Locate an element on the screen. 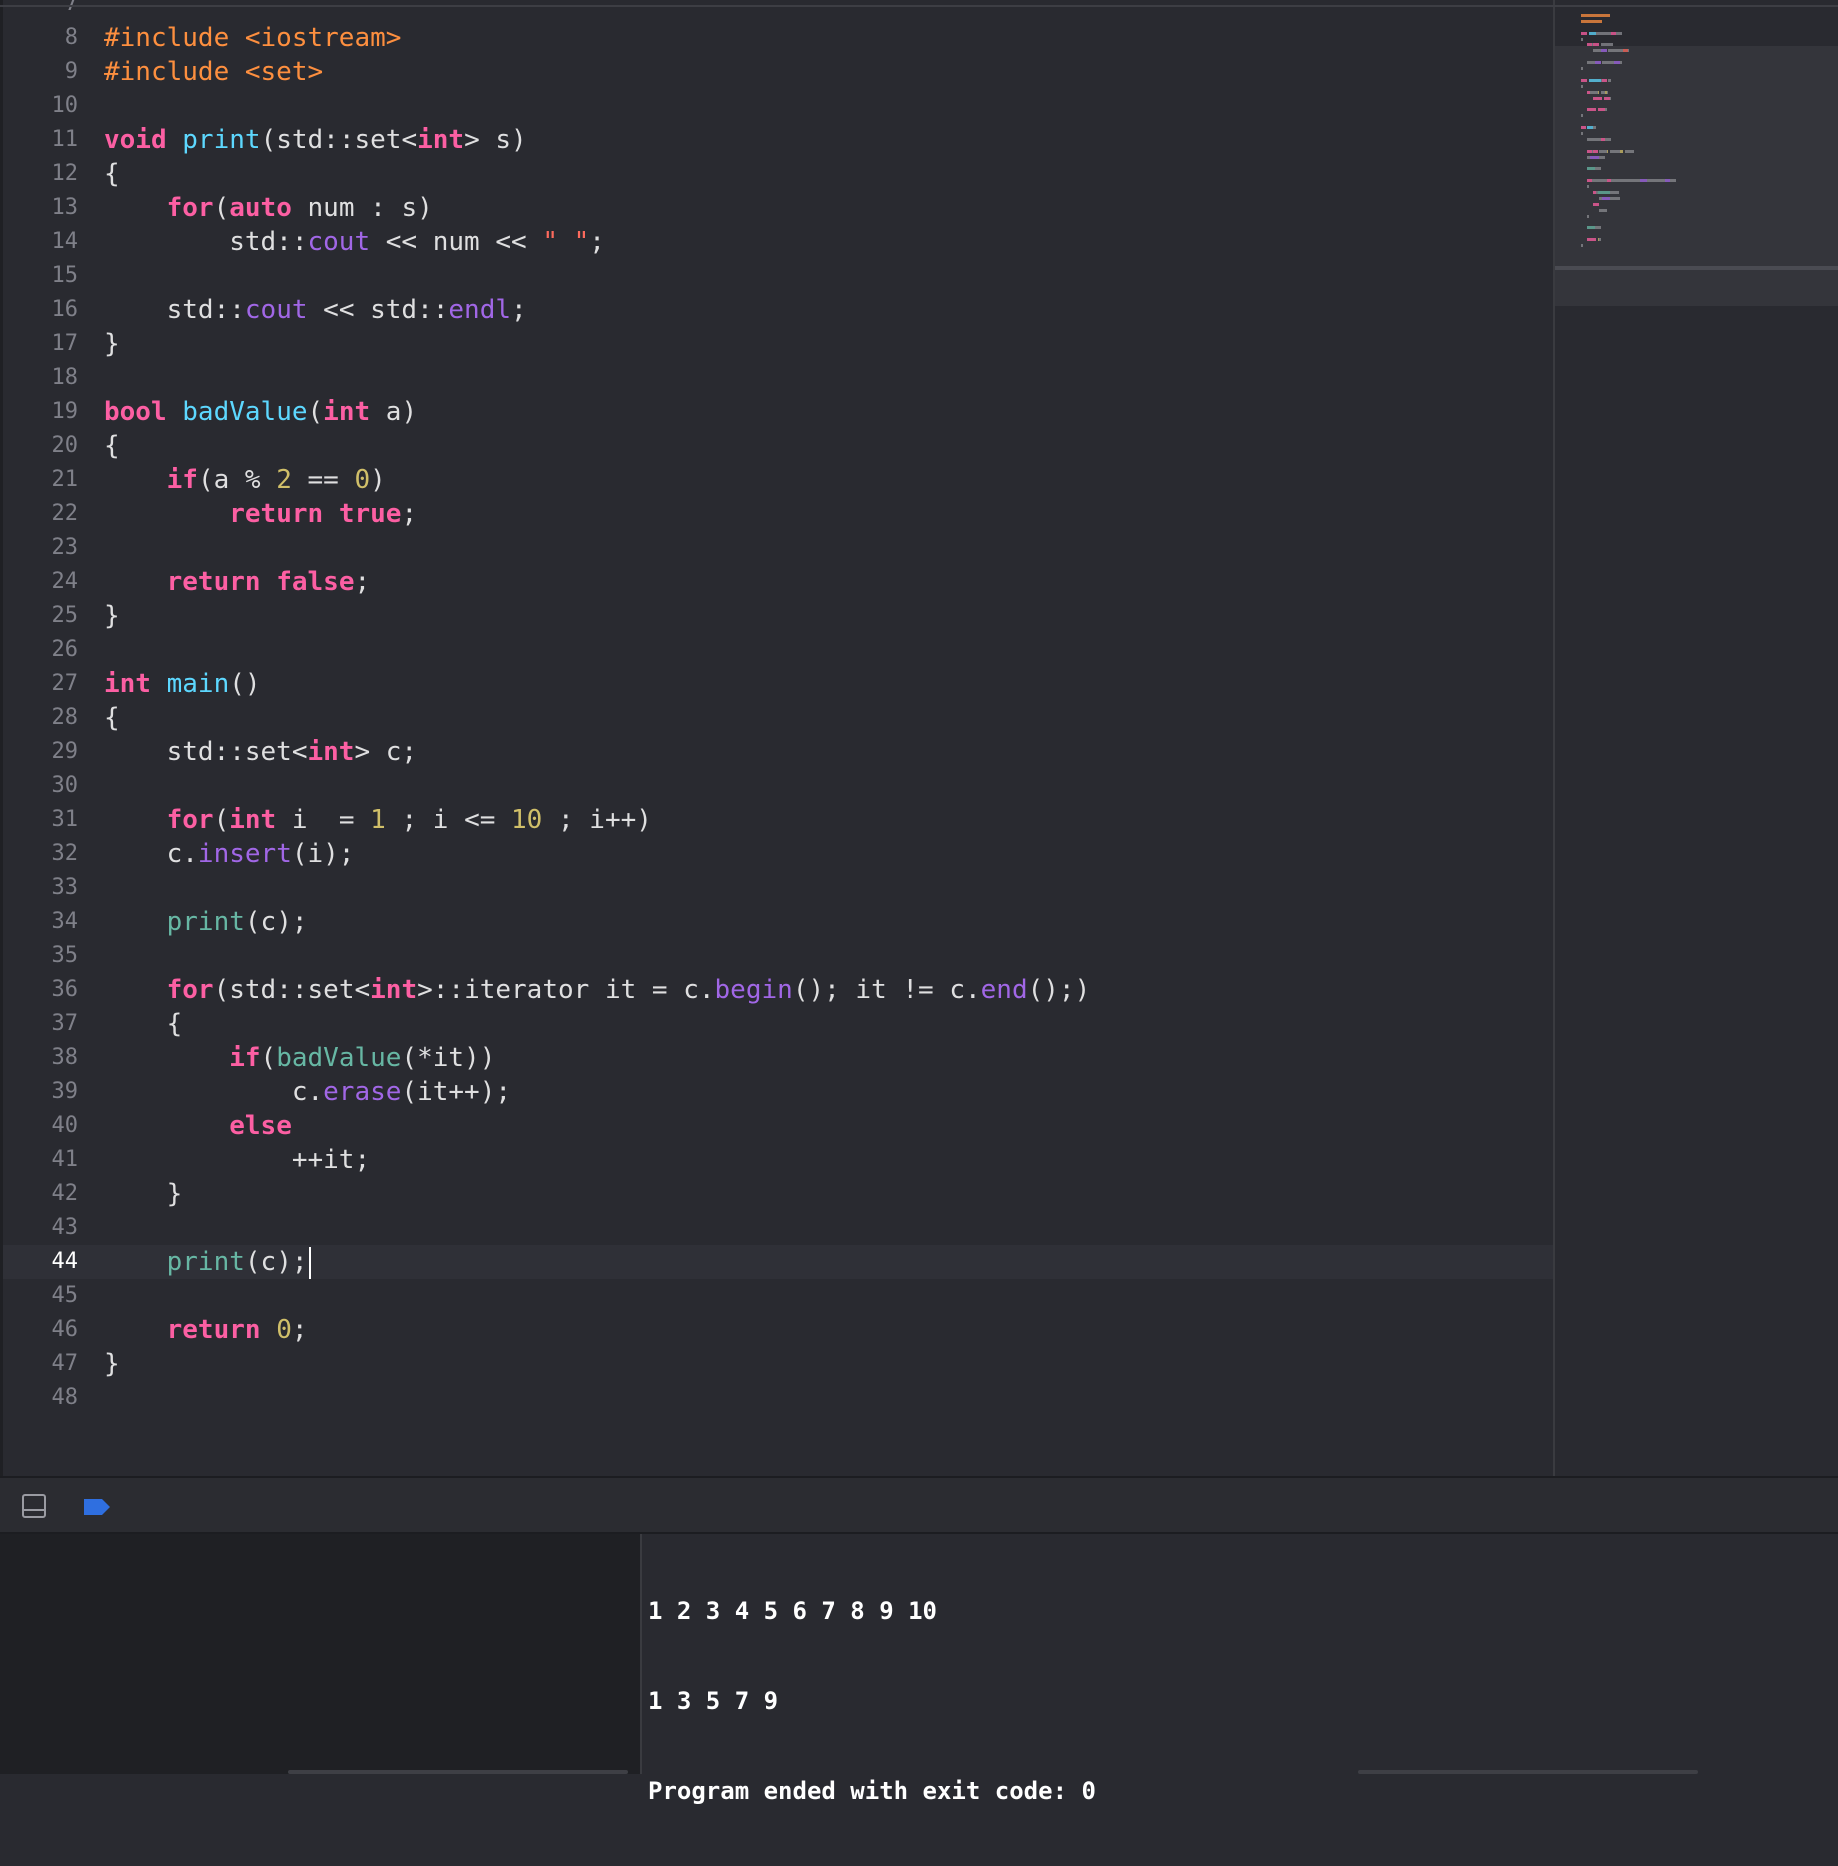 The image size is (1838, 1866). line-number: 20 is located at coordinates (43, 446).